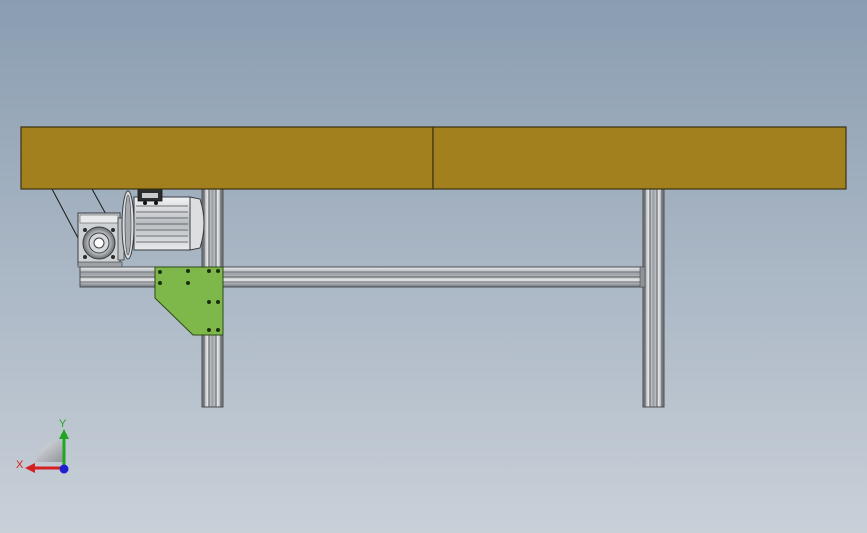 This screenshot has height=533, width=867. I want to click on rail-leg-joint, so click(642, 277).